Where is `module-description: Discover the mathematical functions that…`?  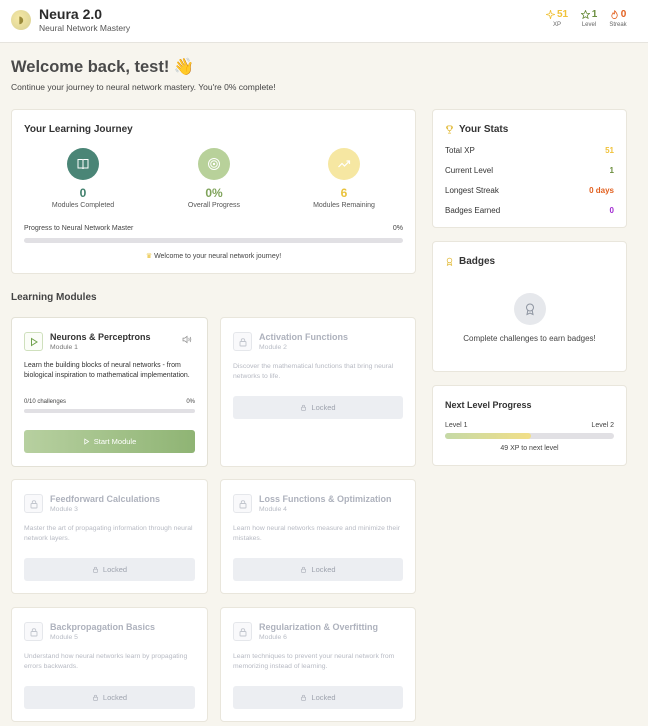 module-description: Discover the mathematical functions that… is located at coordinates (313, 371).